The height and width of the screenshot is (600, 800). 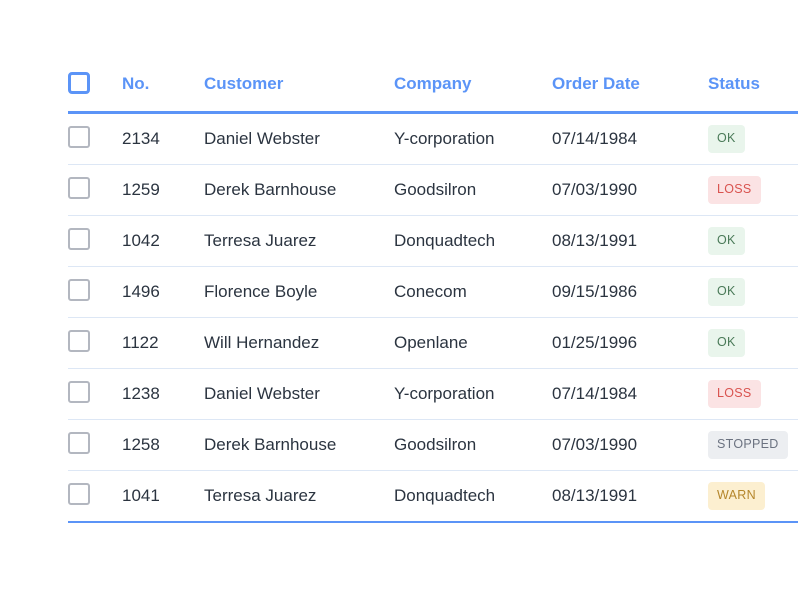 I want to click on cell-status: WARN, so click(x=753, y=496).